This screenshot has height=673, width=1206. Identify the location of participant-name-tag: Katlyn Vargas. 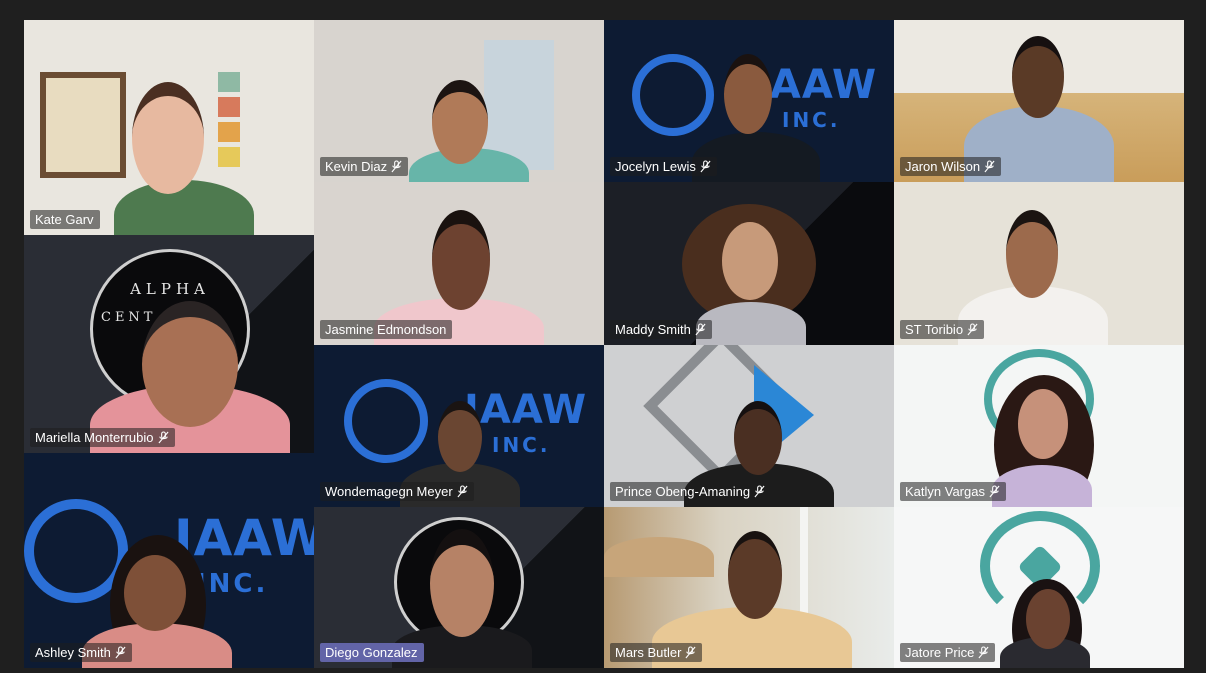
(953, 491).